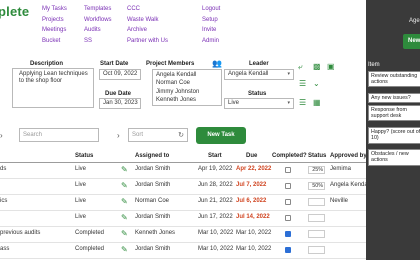 This screenshot has height=260, width=420. What do you see at coordinates (3, 169) in the screenshot?
I see `task-name: ds` at bounding box center [3, 169].